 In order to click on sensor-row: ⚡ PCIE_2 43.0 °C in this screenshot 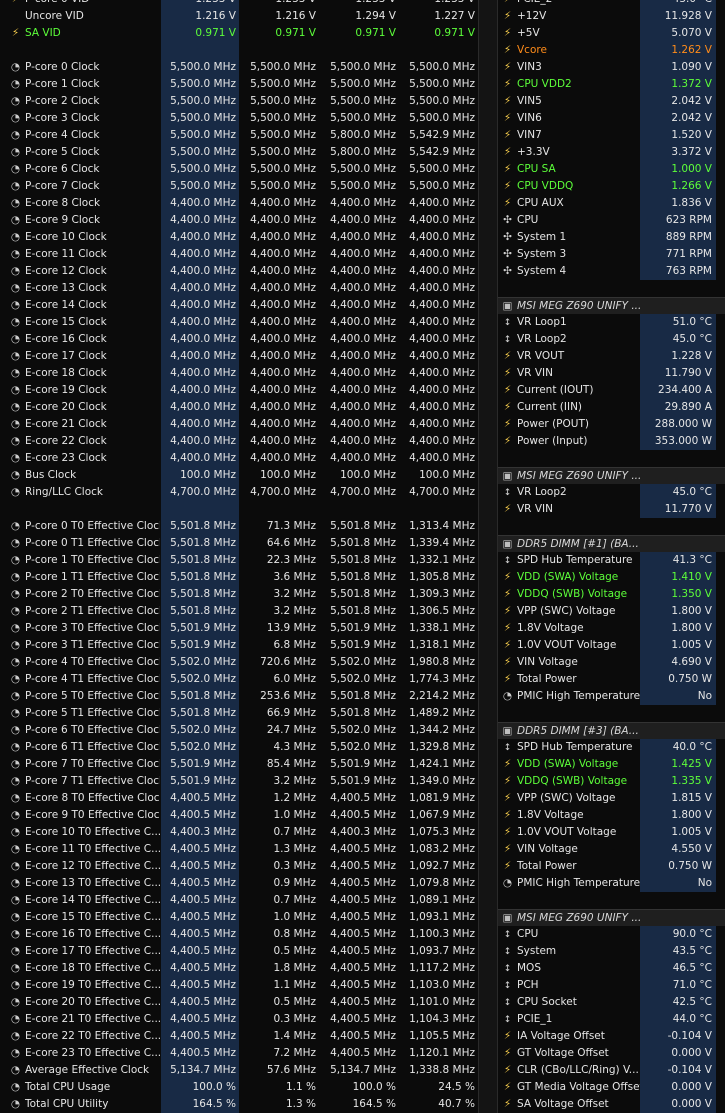, I will do `click(611, 4)`.